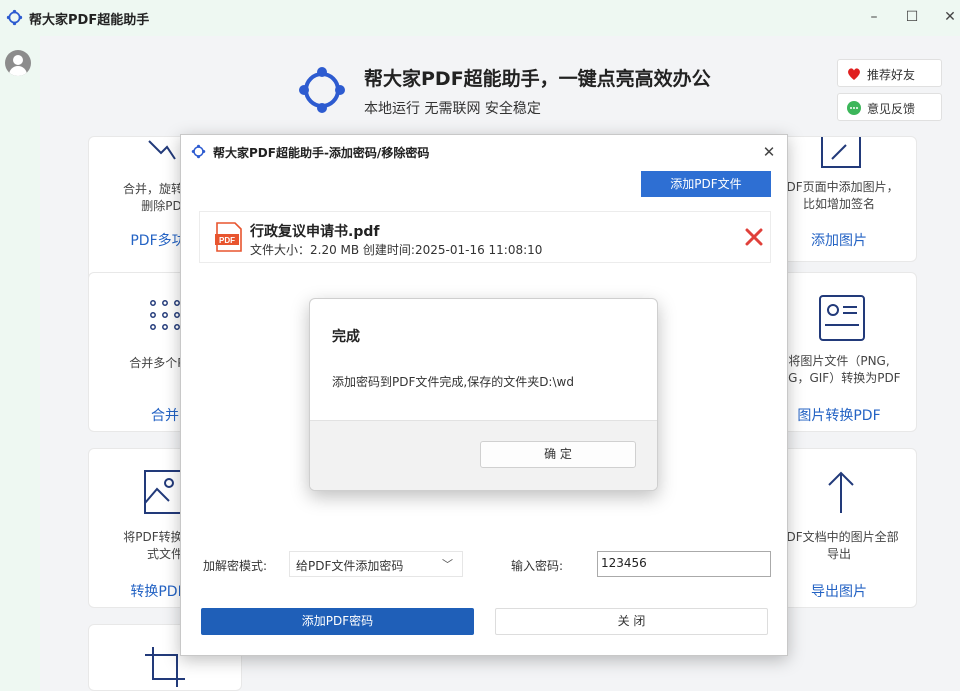 The width and height of the screenshot is (960, 691). I want to click on alert-title: 完成, so click(346, 337).